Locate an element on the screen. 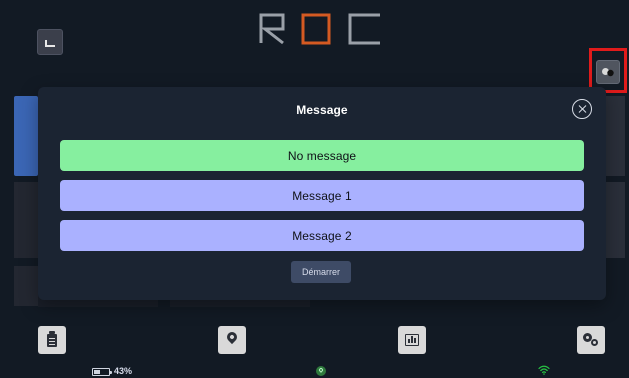 The width and height of the screenshot is (629, 378). message-option-no-message: No message is located at coordinates (322, 155).